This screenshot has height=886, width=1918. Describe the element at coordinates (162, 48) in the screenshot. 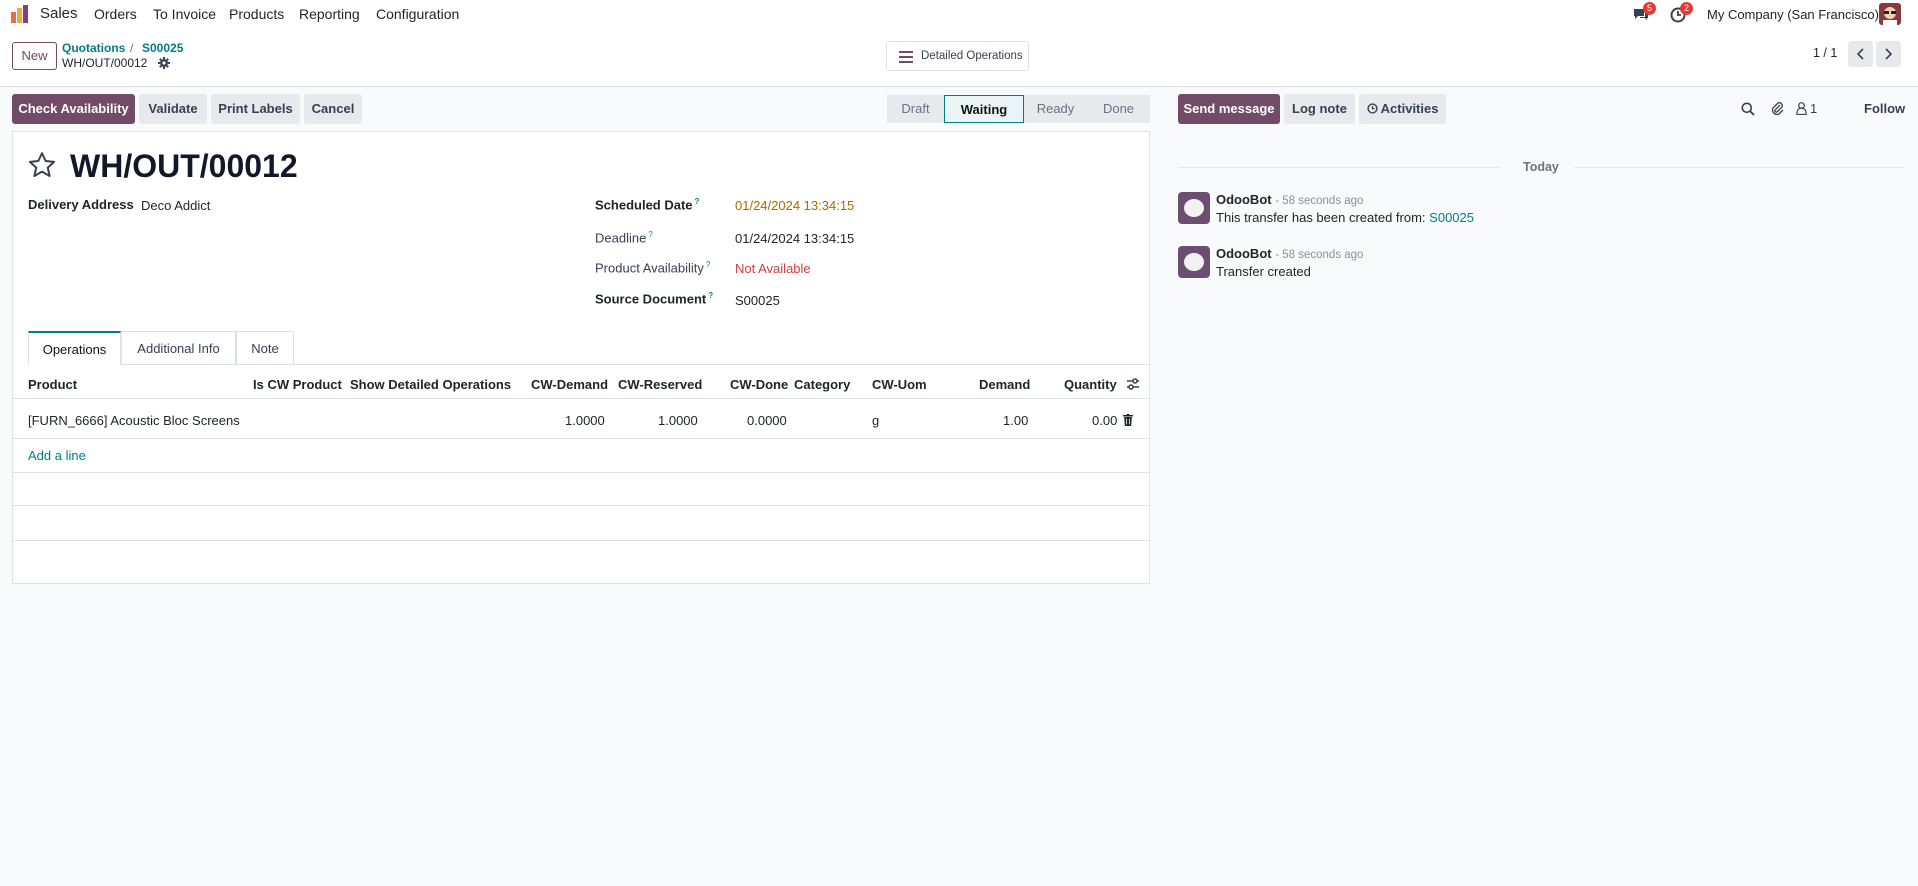

I see `breadcrumb-order: S00025` at that location.